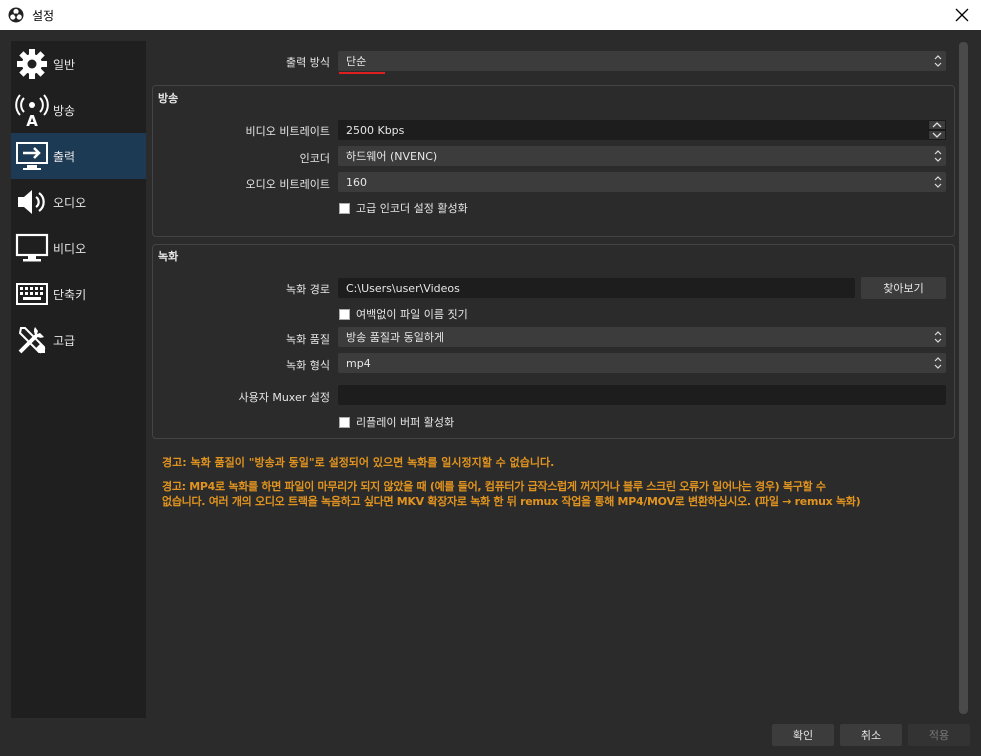 The image size is (981, 756). I want to click on obs-logo-icon, so click(16, 15).